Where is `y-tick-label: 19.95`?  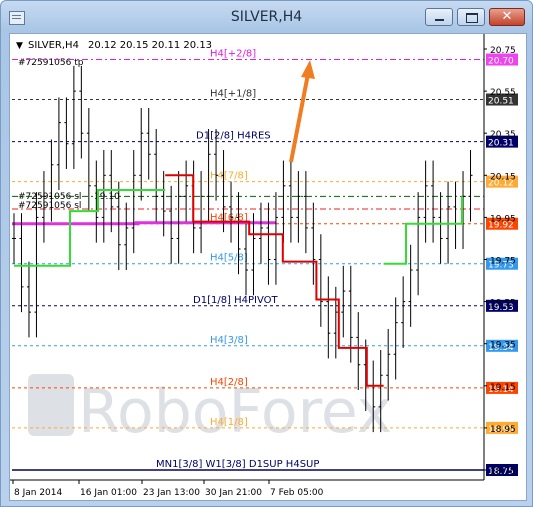
y-tick-label: 19.95 is located at coordinates (503, 219).